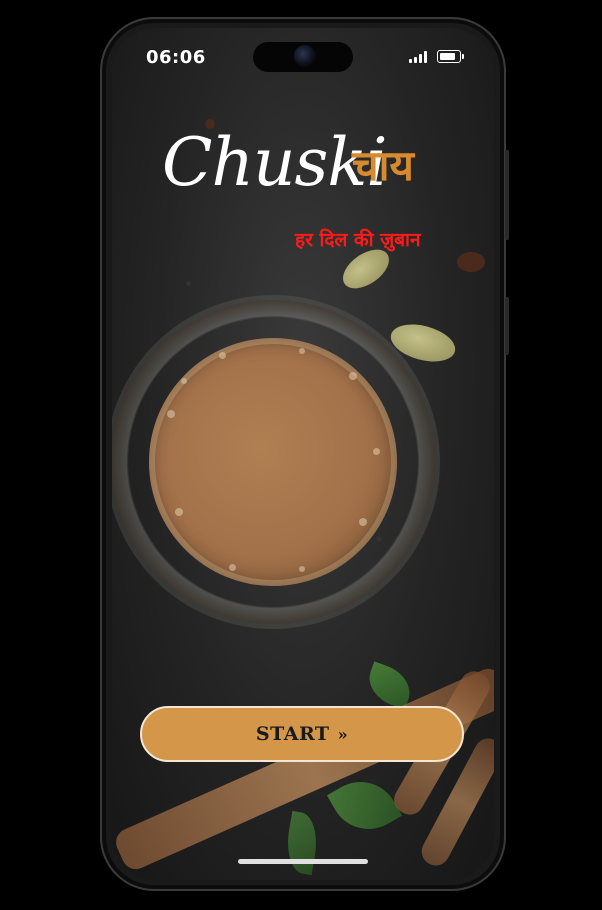 The image size is (602, 910). I want to click on double-arrow-right-icon: », so click(343, 734).